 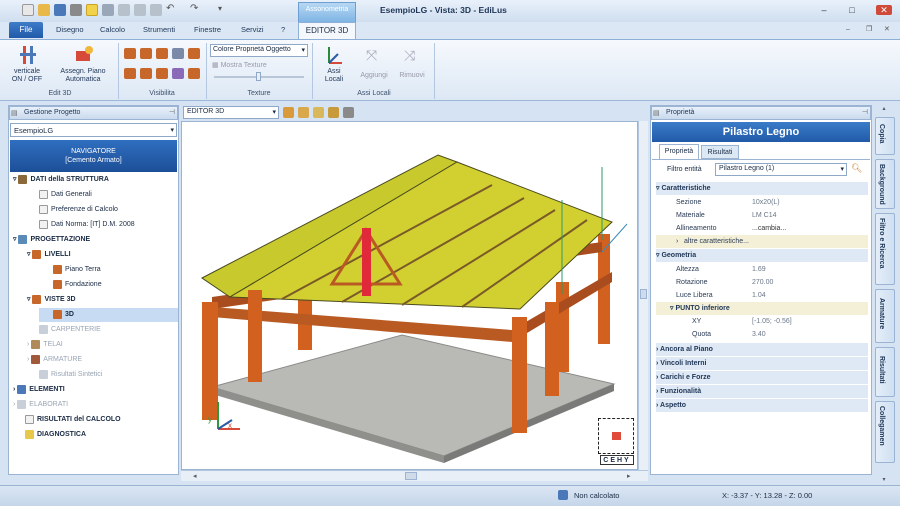 What do you see at coordinates (61, 180) in the screenshot?
I see `tree-item-dati-struttura: ▿ DATI della STRUTTURA` at bounding box center [61, 180].